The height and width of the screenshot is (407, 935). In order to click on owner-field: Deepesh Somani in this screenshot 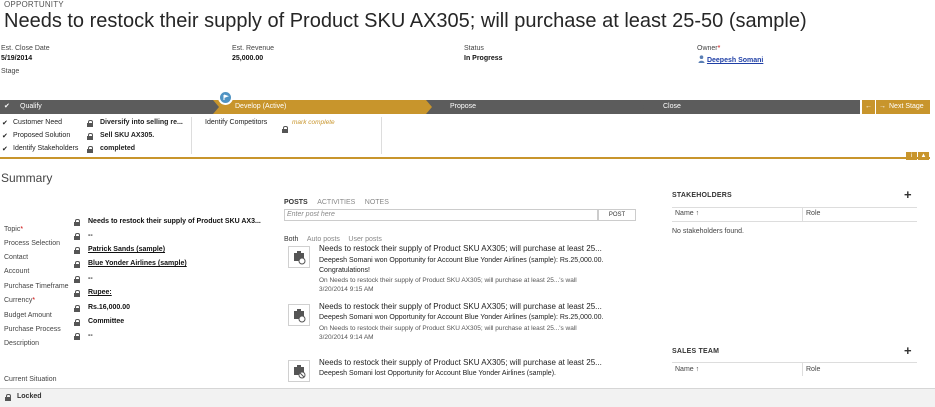, I will do `click(730, 59)`.